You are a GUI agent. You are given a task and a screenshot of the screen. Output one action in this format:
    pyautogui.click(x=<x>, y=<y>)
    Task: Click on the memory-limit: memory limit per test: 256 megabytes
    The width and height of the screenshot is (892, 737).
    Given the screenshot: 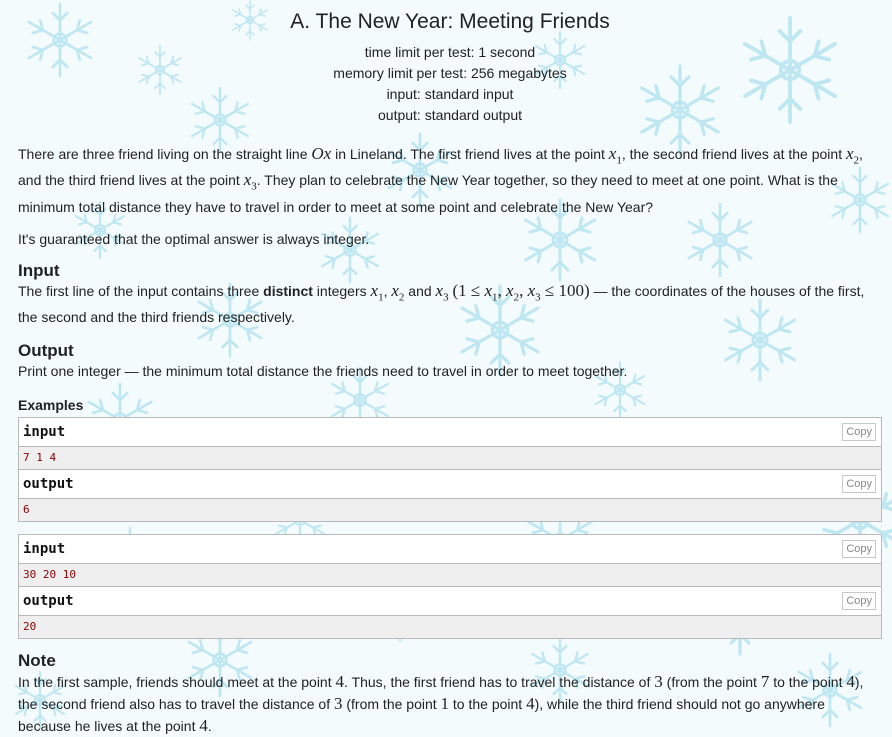 What is the action you would take?
    pyautogui.click(x=450, y=73)
    